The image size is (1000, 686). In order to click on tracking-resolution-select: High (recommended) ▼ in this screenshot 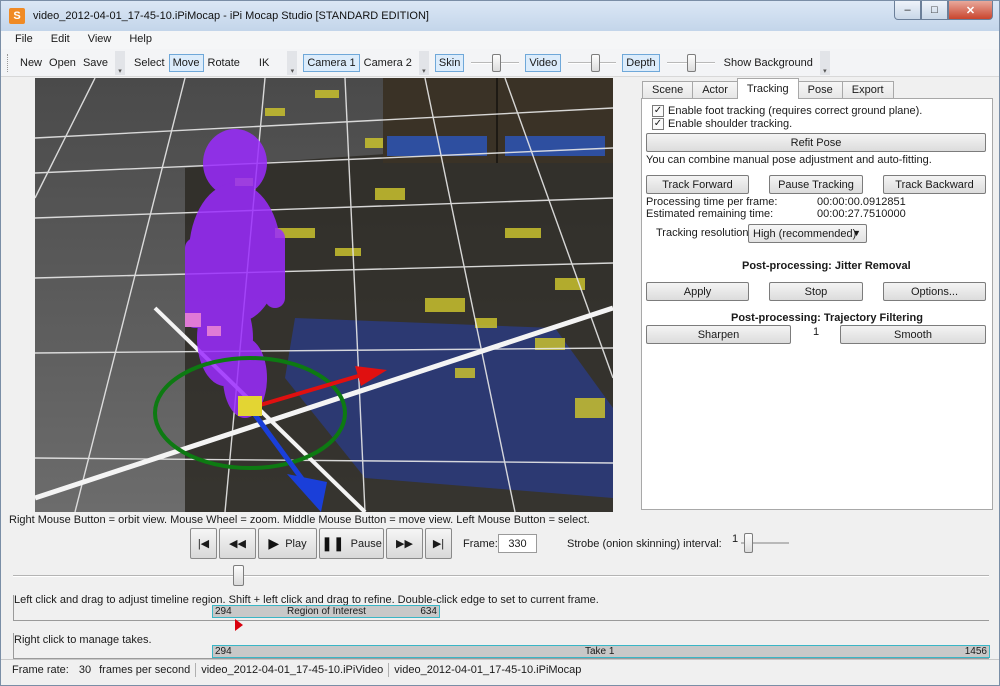, I will do `click(807, 233)`.